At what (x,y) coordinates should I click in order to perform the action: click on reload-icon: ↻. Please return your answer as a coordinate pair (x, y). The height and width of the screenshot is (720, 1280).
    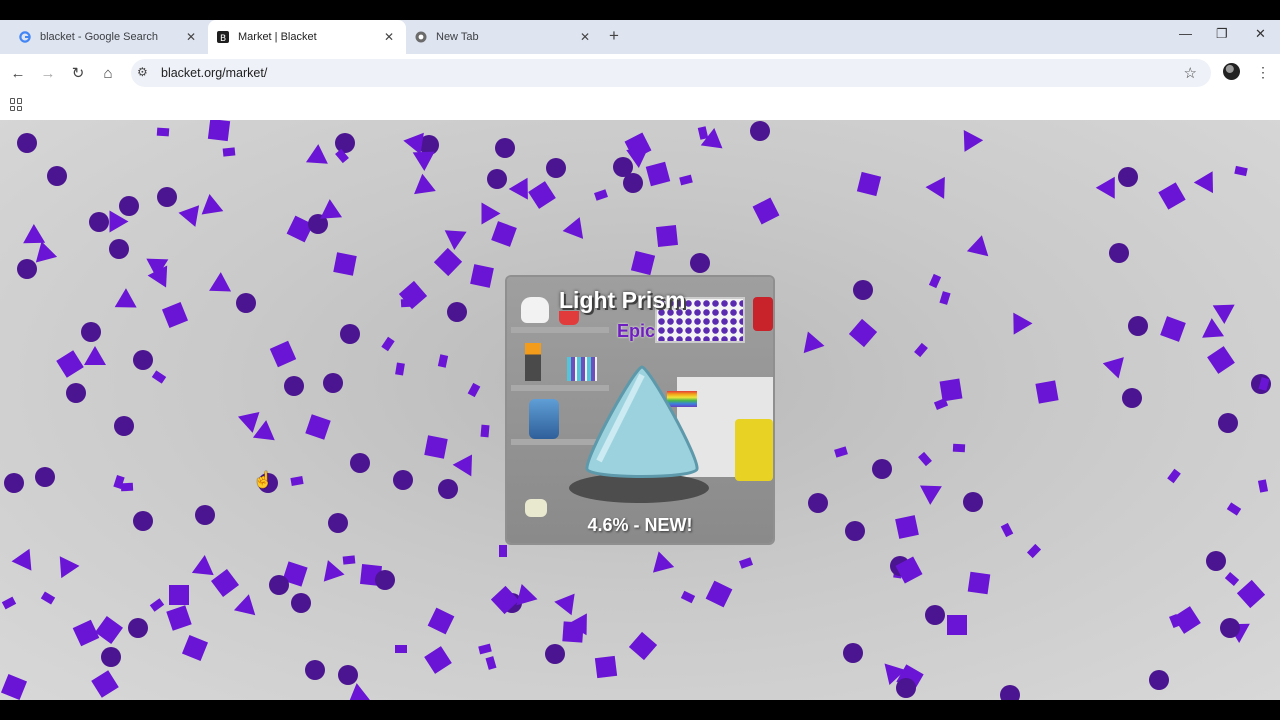
    Looking at the image, I should click on (78, 73).